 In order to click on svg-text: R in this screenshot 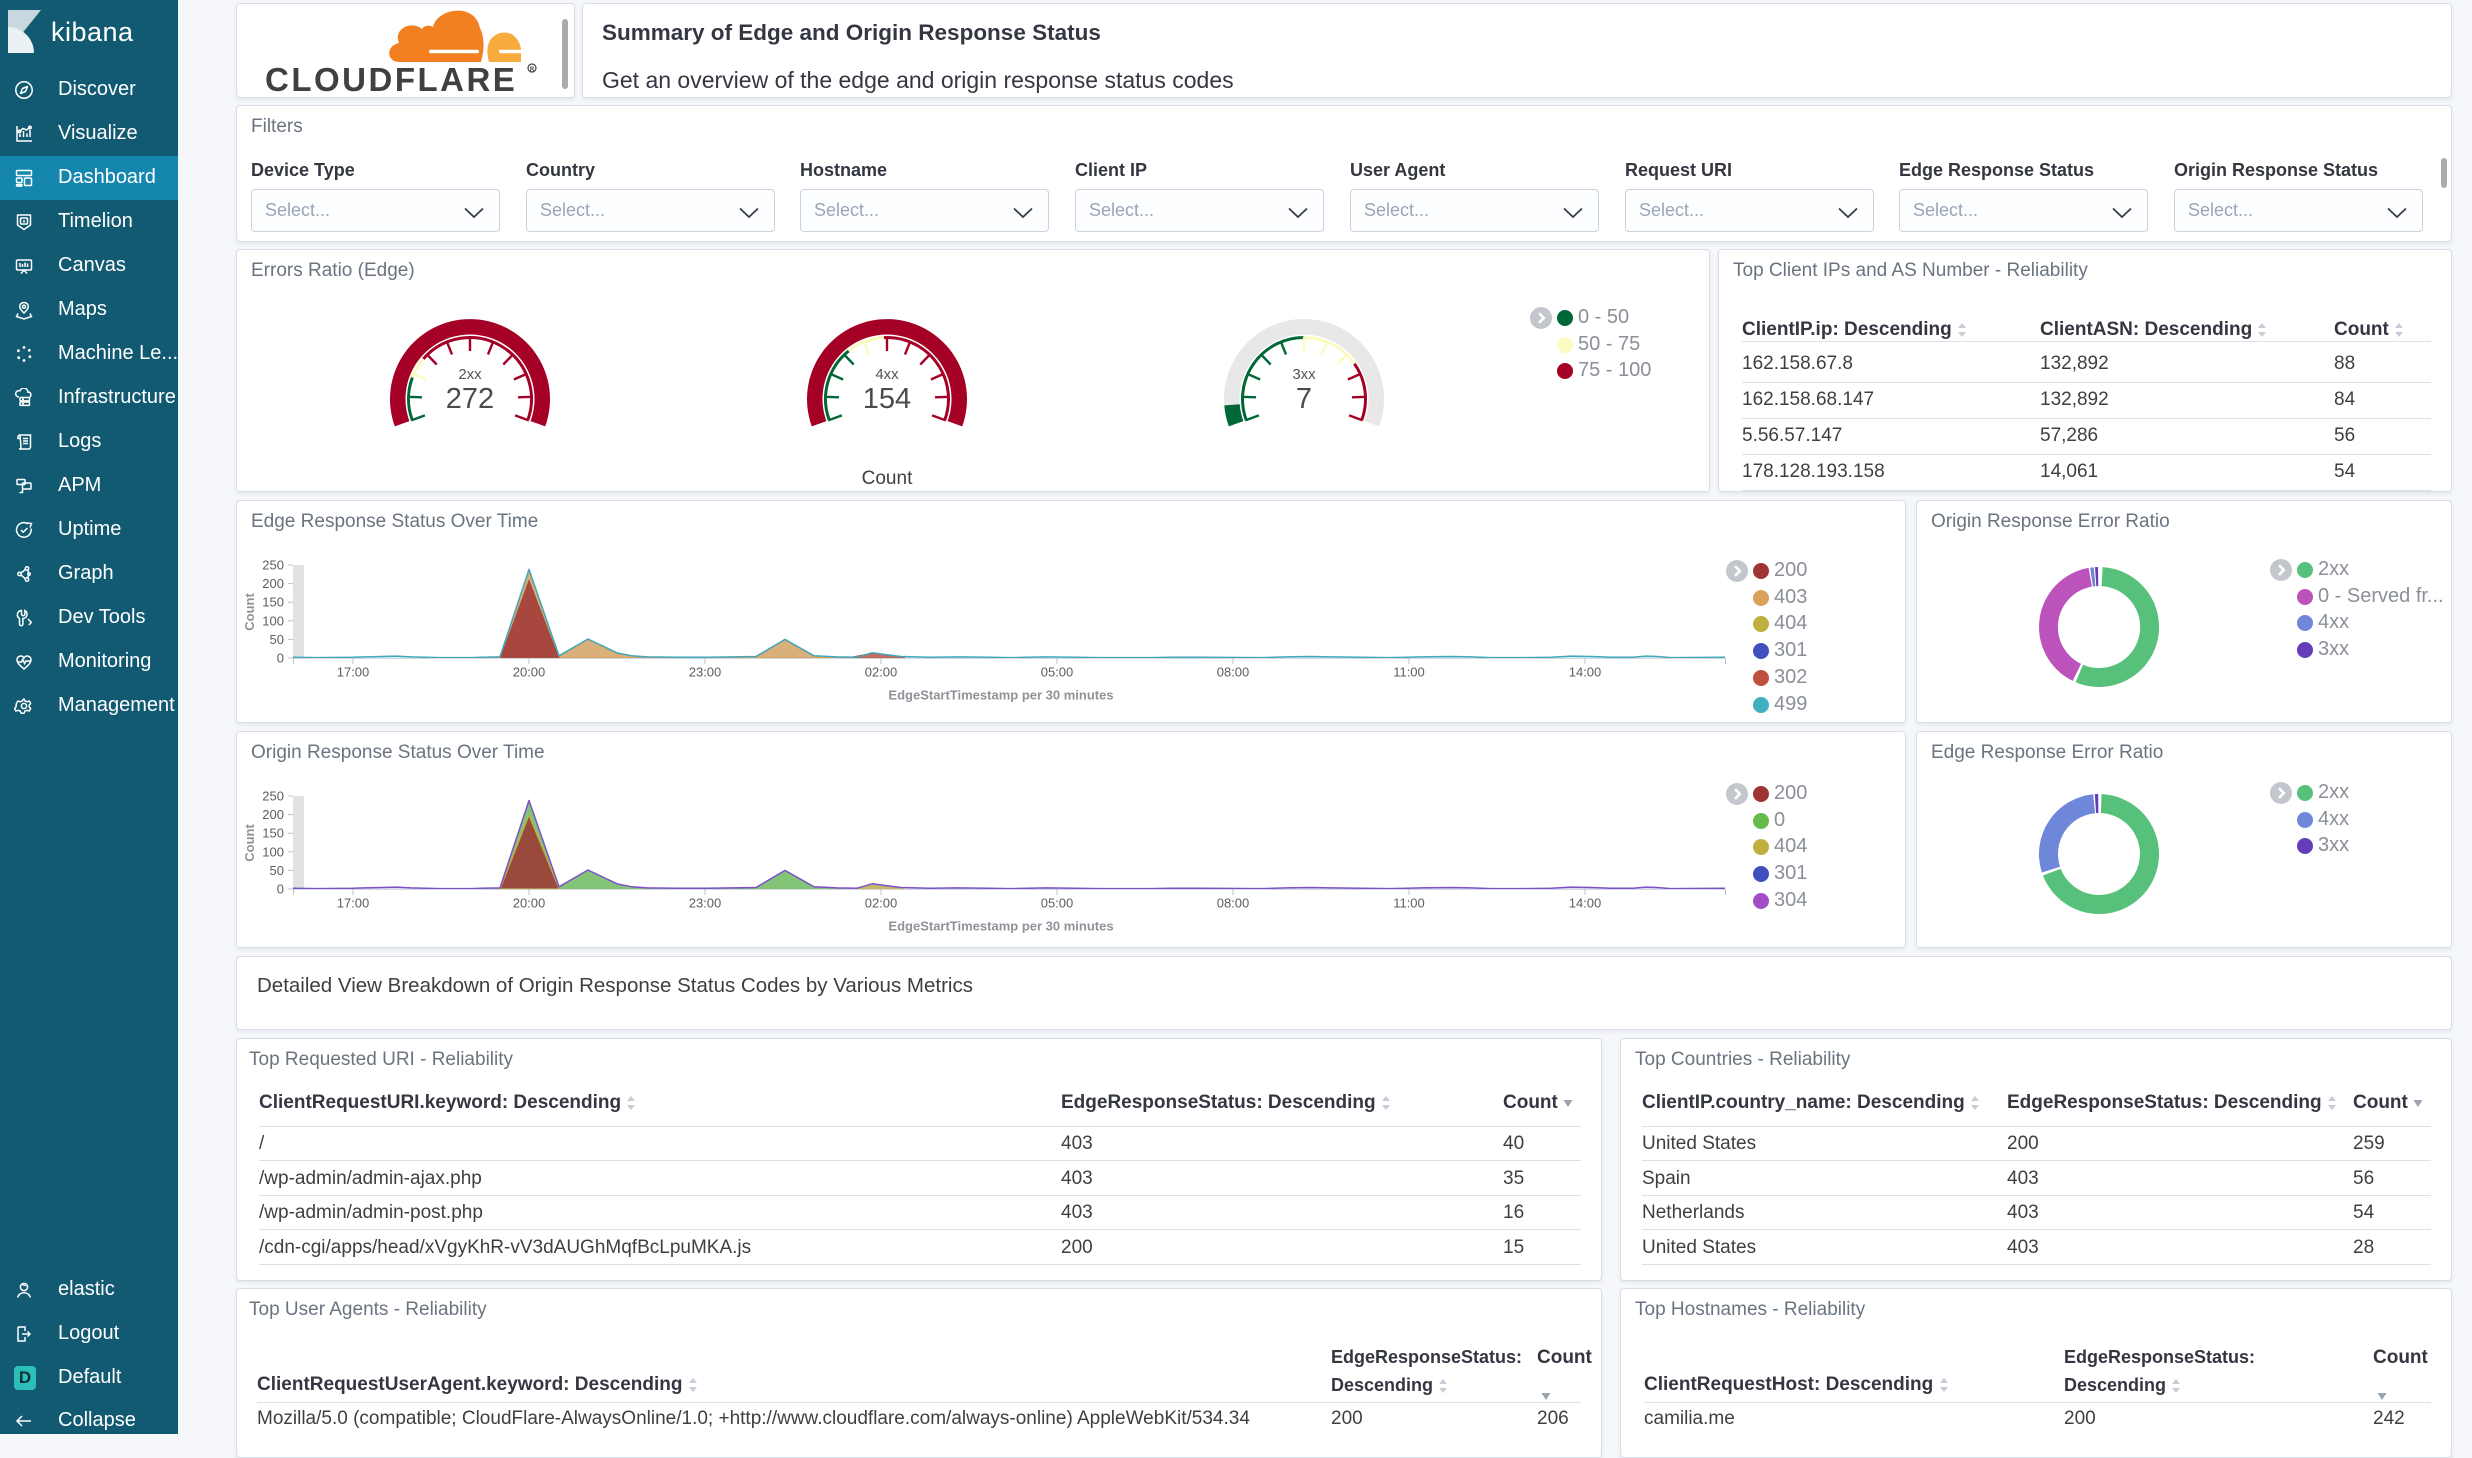, I will do `click(532, 70)`.